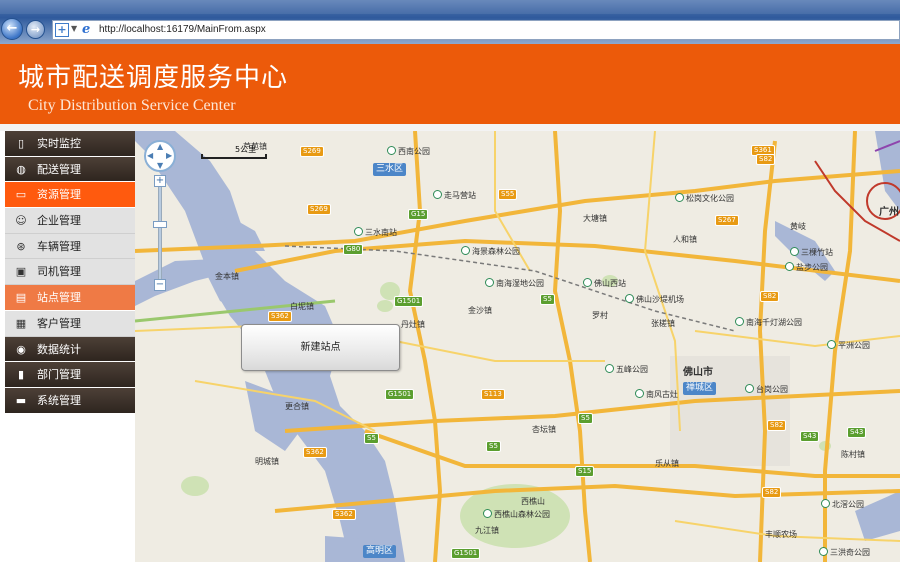 The height and width of the screenshot is (562, 900). What do you see at coordinates (853, 454) in the screenshot?
I see `map-place: 陈村镇` at bounding box center [853, 454].